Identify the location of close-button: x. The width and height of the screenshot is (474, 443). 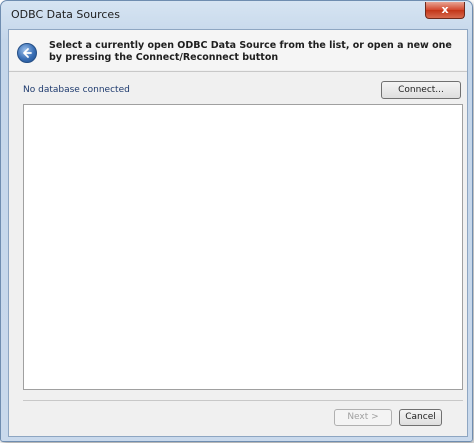
(445, 10).